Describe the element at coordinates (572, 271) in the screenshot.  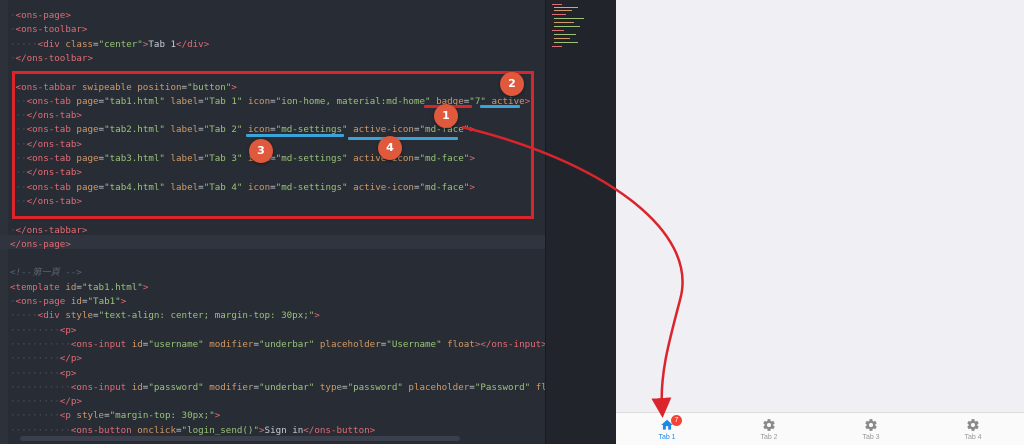
I see `annotation-arrow` at that location.